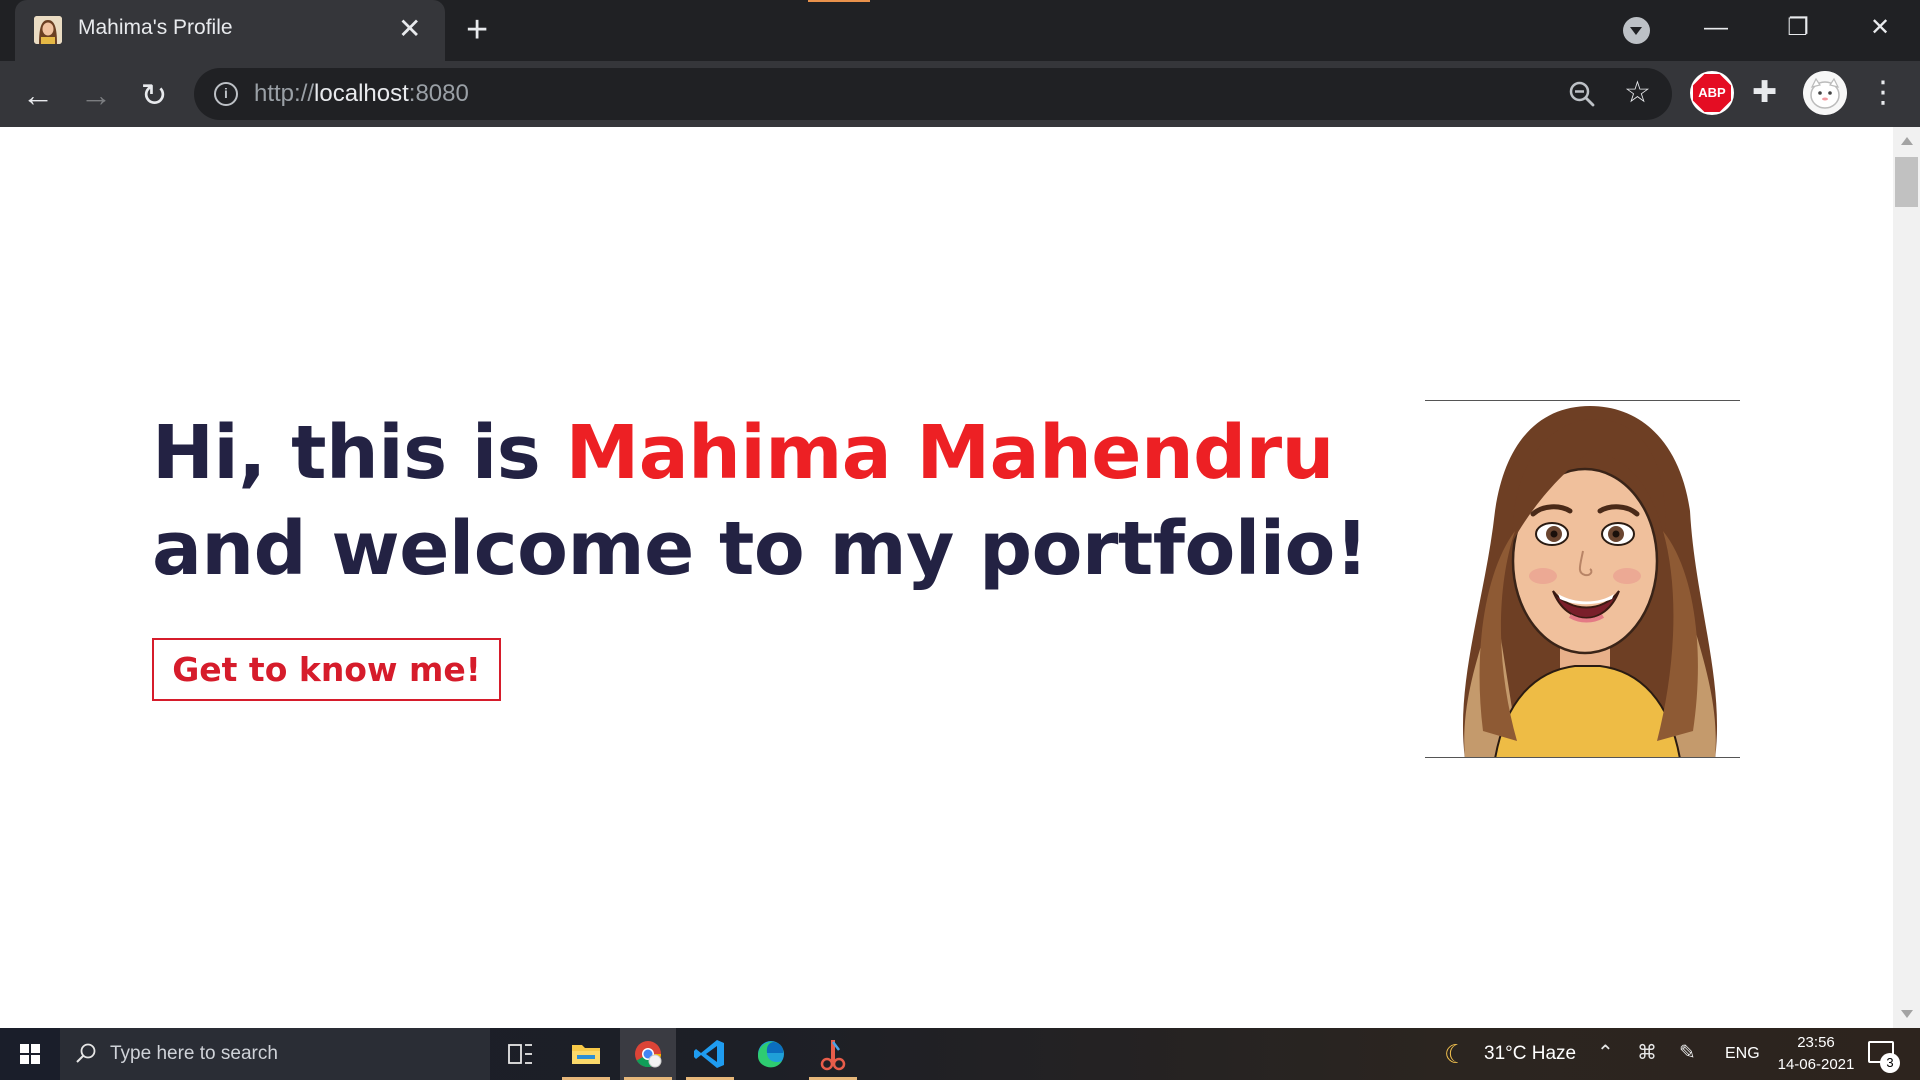 The width and height of the screenshot is (1920, 1085). Describe the element at coordinates (1890, 1063) in the screenshot. I see `notification-count-badge: 3` at that location.